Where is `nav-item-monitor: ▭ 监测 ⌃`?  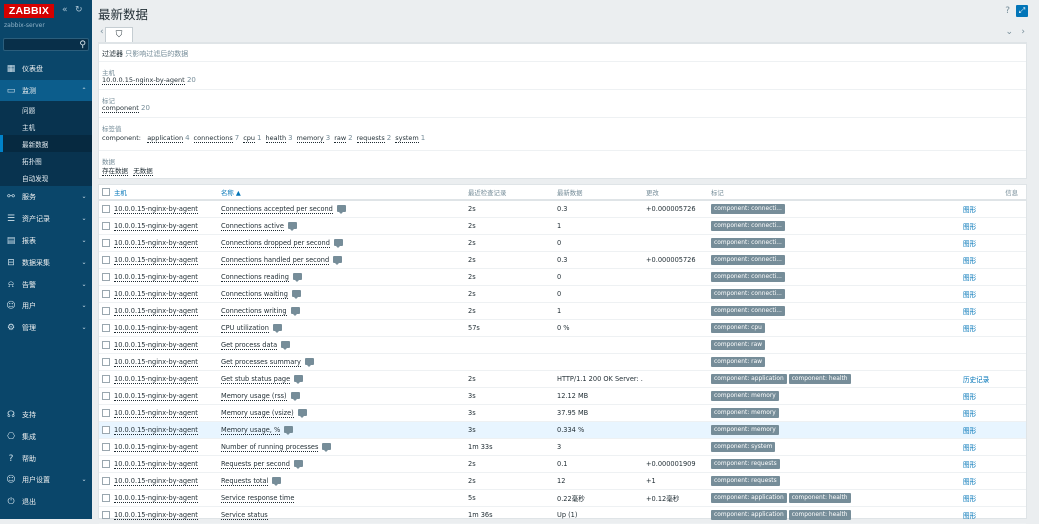
nav-item-monitor: ▭ 监测 ⌃ is located at coordinates (46, 90).